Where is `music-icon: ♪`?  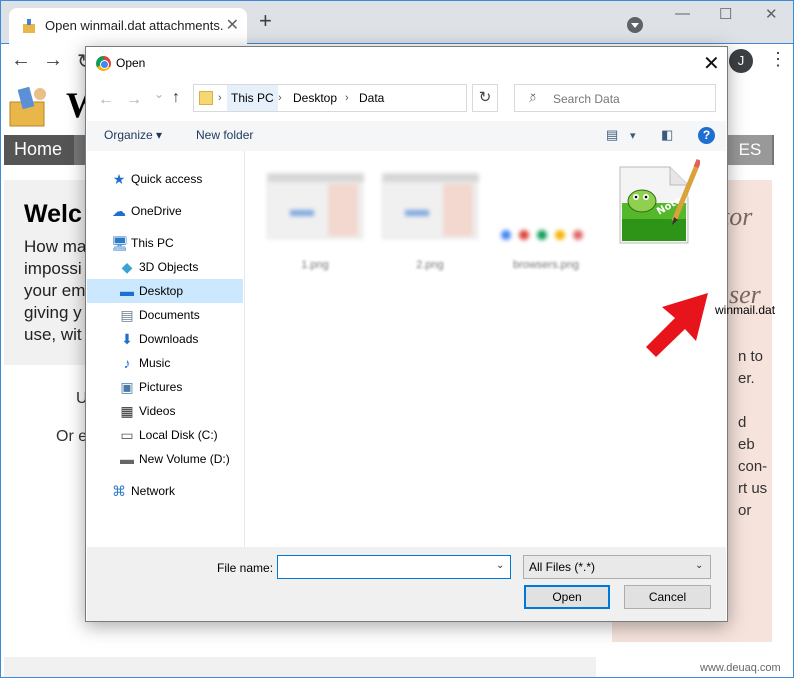 music-icon: ♪ is located at coordinates (127, 363).